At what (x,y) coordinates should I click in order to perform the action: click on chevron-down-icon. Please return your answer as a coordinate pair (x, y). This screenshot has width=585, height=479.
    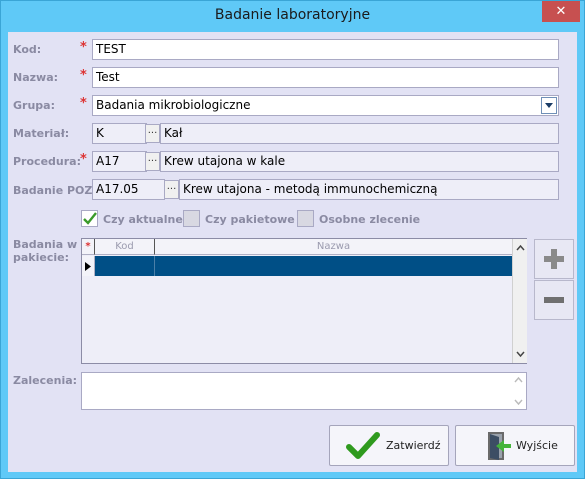
    Looking at the image, I should click on (549, 105).